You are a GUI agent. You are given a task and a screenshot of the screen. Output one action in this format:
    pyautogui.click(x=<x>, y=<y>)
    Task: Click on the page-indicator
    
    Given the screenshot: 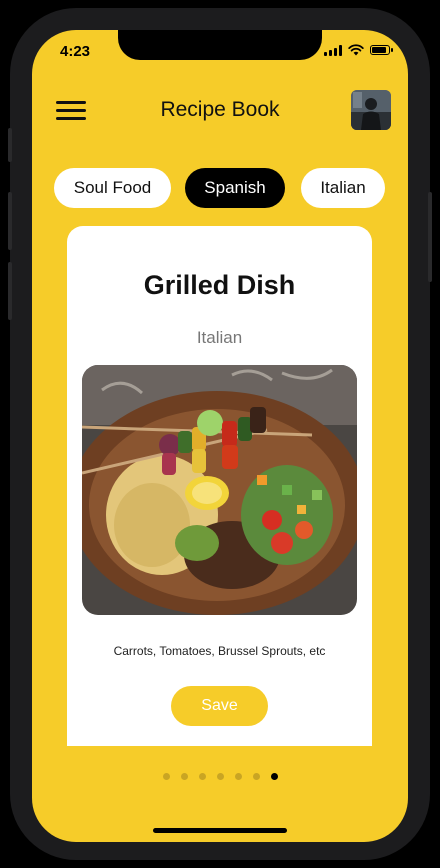 What is the action you would take?
    pyautogui.click(x=220, y=776)
    